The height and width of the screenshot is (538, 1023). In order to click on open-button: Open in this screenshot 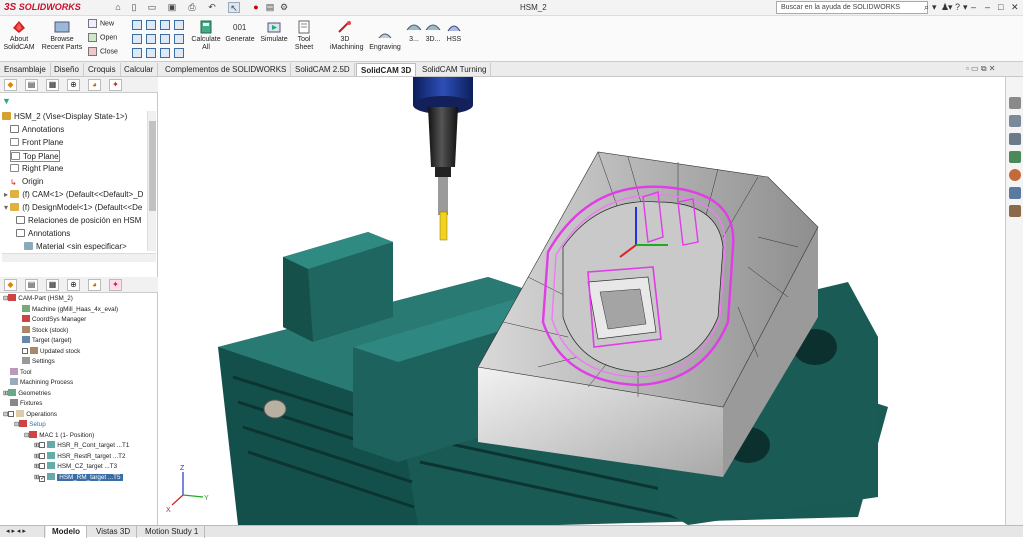, I will do `click(102, 37)`.